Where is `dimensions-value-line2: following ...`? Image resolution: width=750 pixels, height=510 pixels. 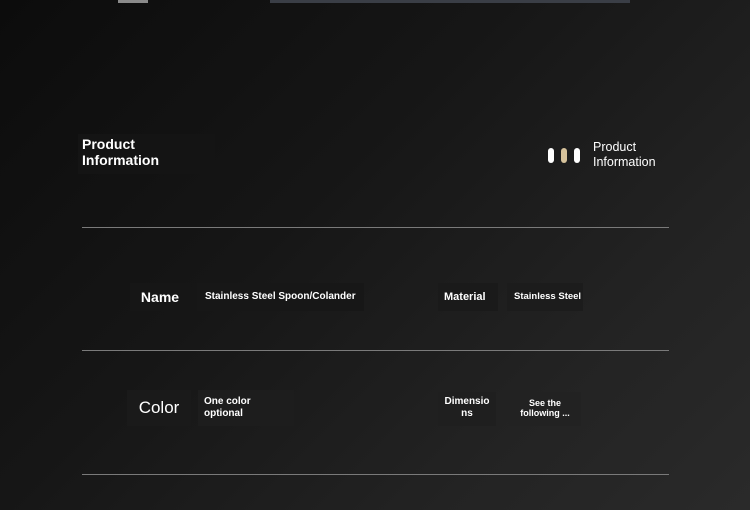 dimensions-value-line2: following ... is located at coordinates (545, 413).